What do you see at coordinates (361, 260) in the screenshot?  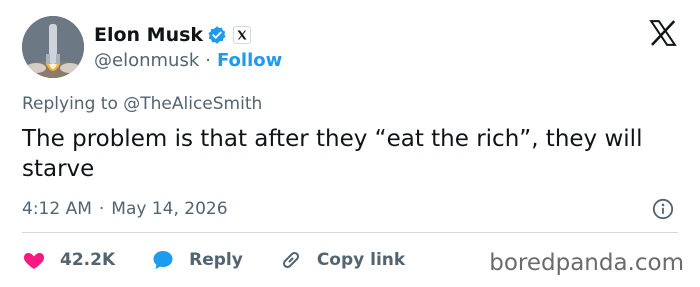 I see `copy-link-label: Copy link` at bounding box center [361, 260].